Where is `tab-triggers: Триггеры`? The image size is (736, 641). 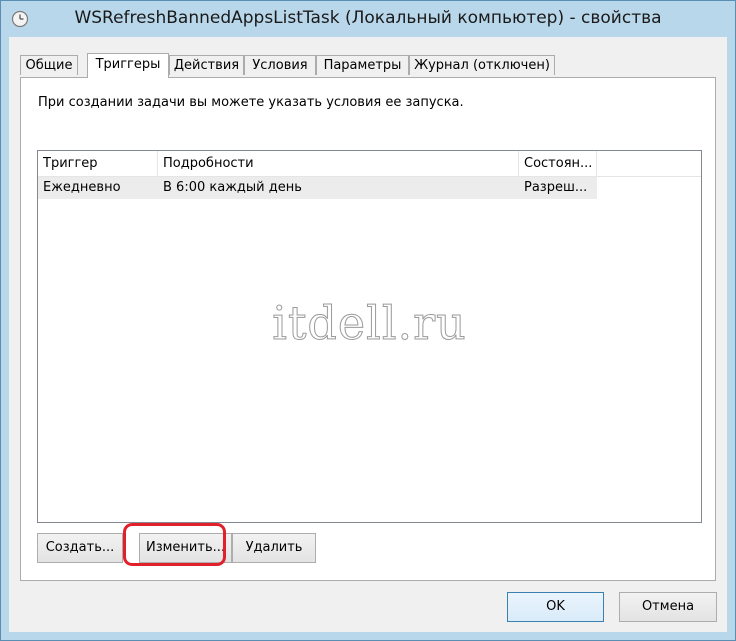
tab-triggers: Триггеры is located at coordinates (128, 65).